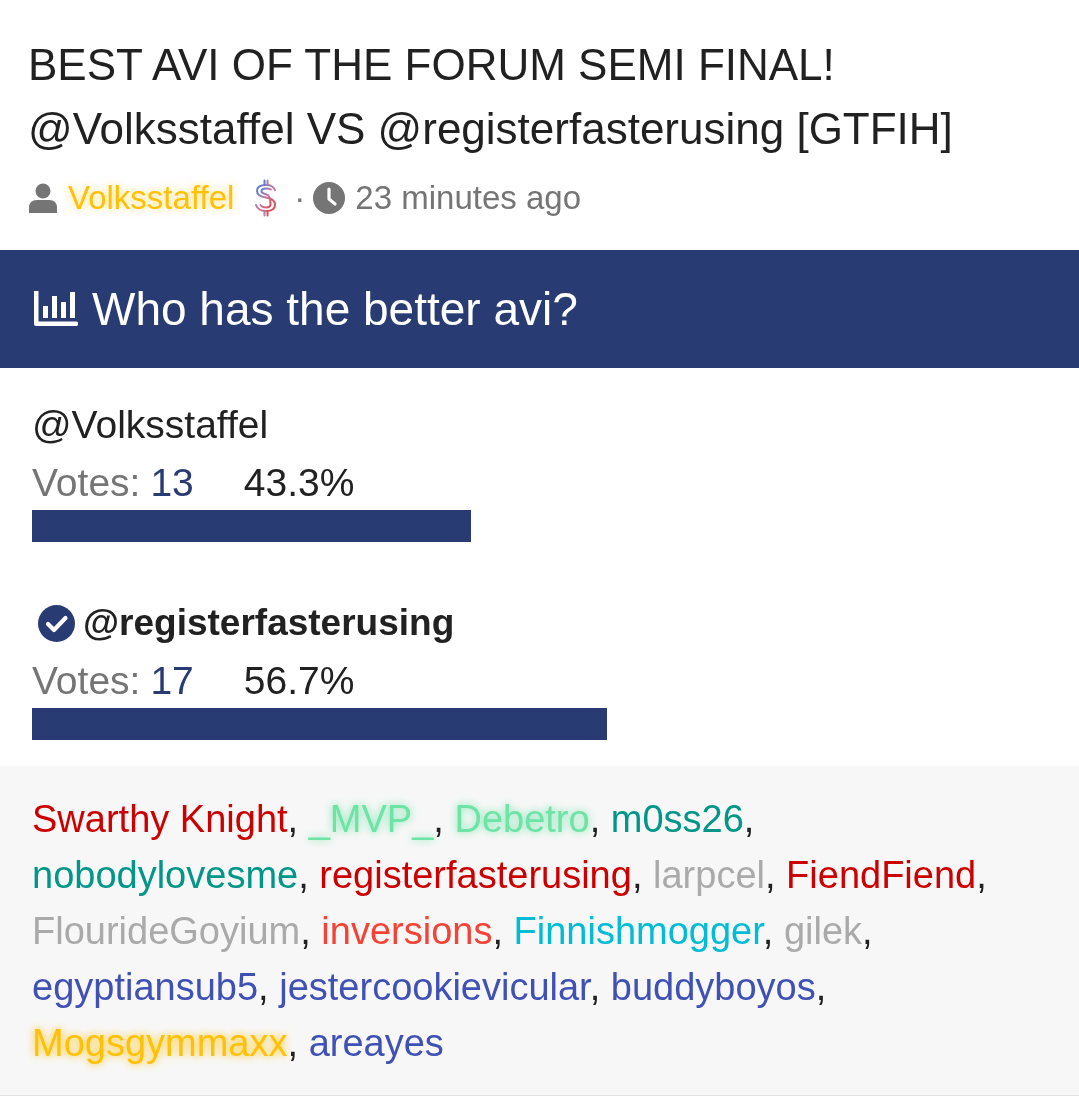 Image resolution: width=1079 pixels, height=1109 pixels. What do you see at coordinates (434, 987) in the screenshot?
I see `voter-link: jestercookievicular` at bounding box center [434, 987].